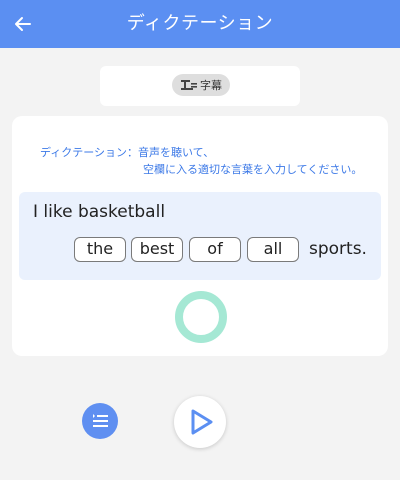 This screenshot has height=480, width=400. What do you see at coordinates (89, 152) in the screenshot?
I see `instruction-label: ディクテーション：` at bounding box center [89, 152].